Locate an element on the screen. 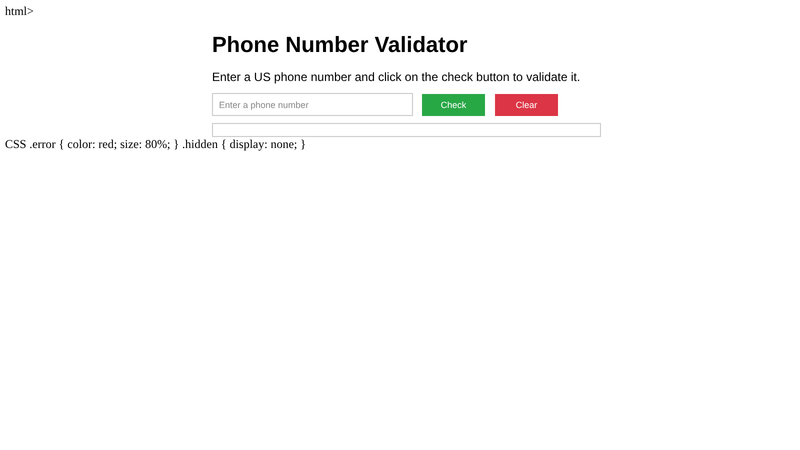  clear-button: Clear is located at coordinates (526, 105).